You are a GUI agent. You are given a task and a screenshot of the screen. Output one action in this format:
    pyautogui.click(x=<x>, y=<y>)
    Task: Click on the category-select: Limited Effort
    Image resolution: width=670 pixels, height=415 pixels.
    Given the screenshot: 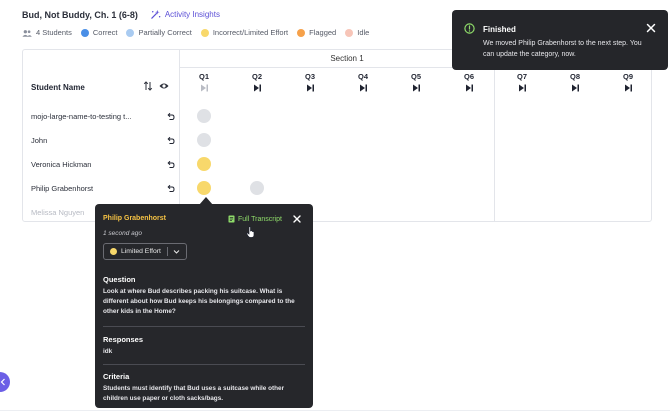 What is the action you would take?
    pyautogui.click(x=145, y=251)
    